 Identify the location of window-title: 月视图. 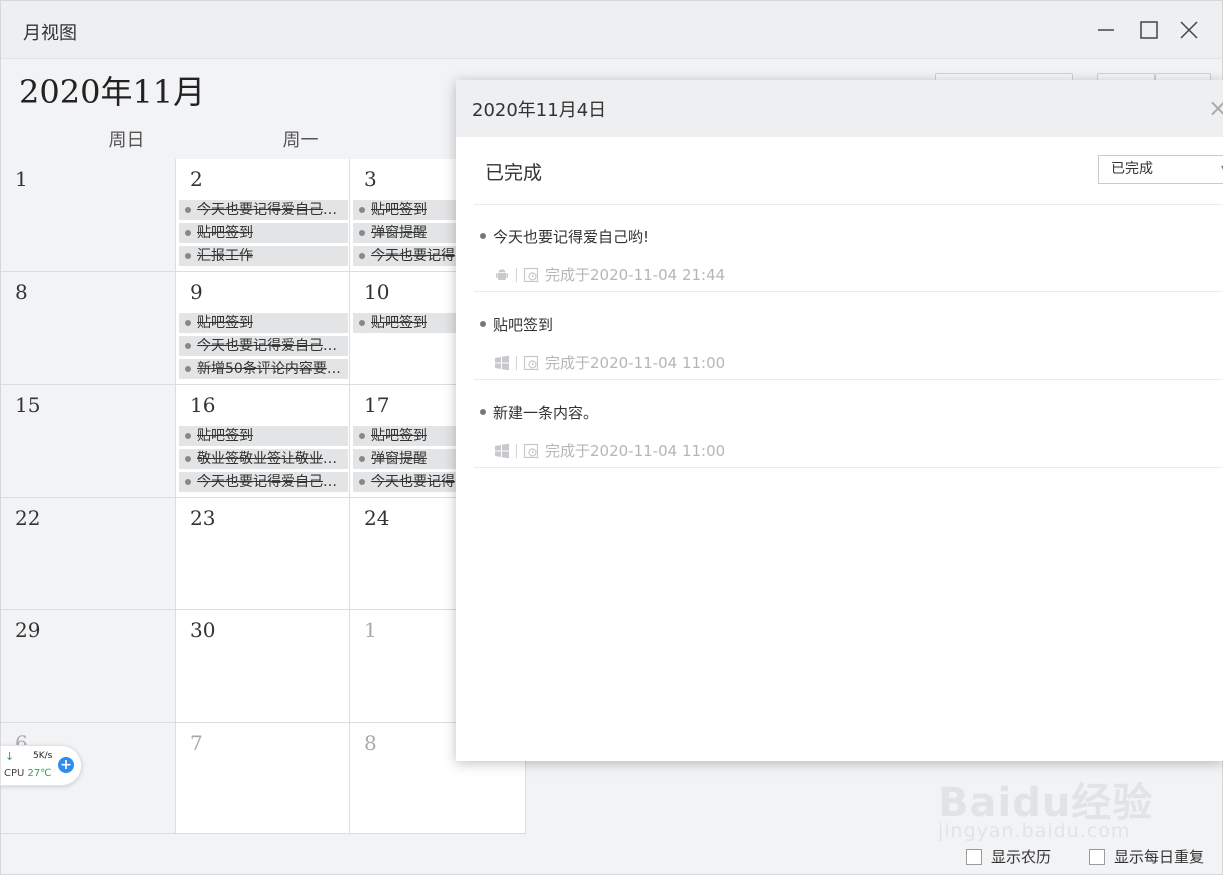
(50, 33).